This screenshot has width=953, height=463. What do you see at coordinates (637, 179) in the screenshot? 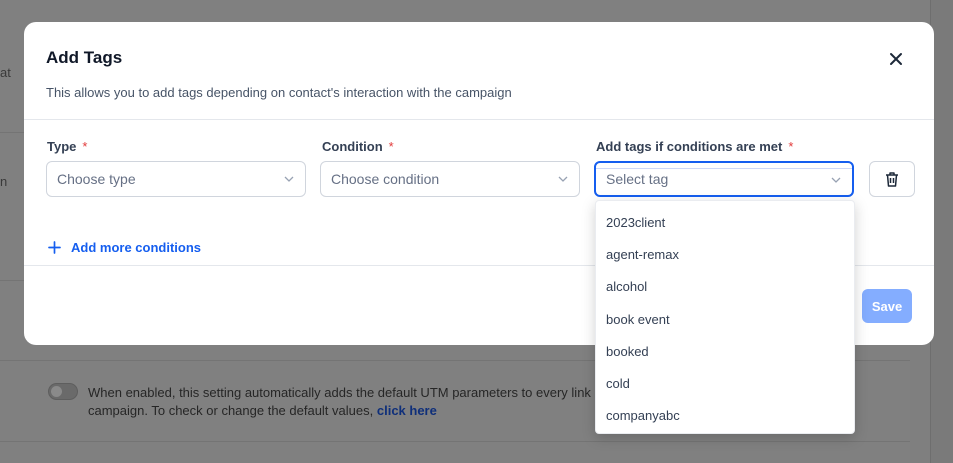
I see `tags-select-placeholder: Select tag` at bounding box center [637, 179].